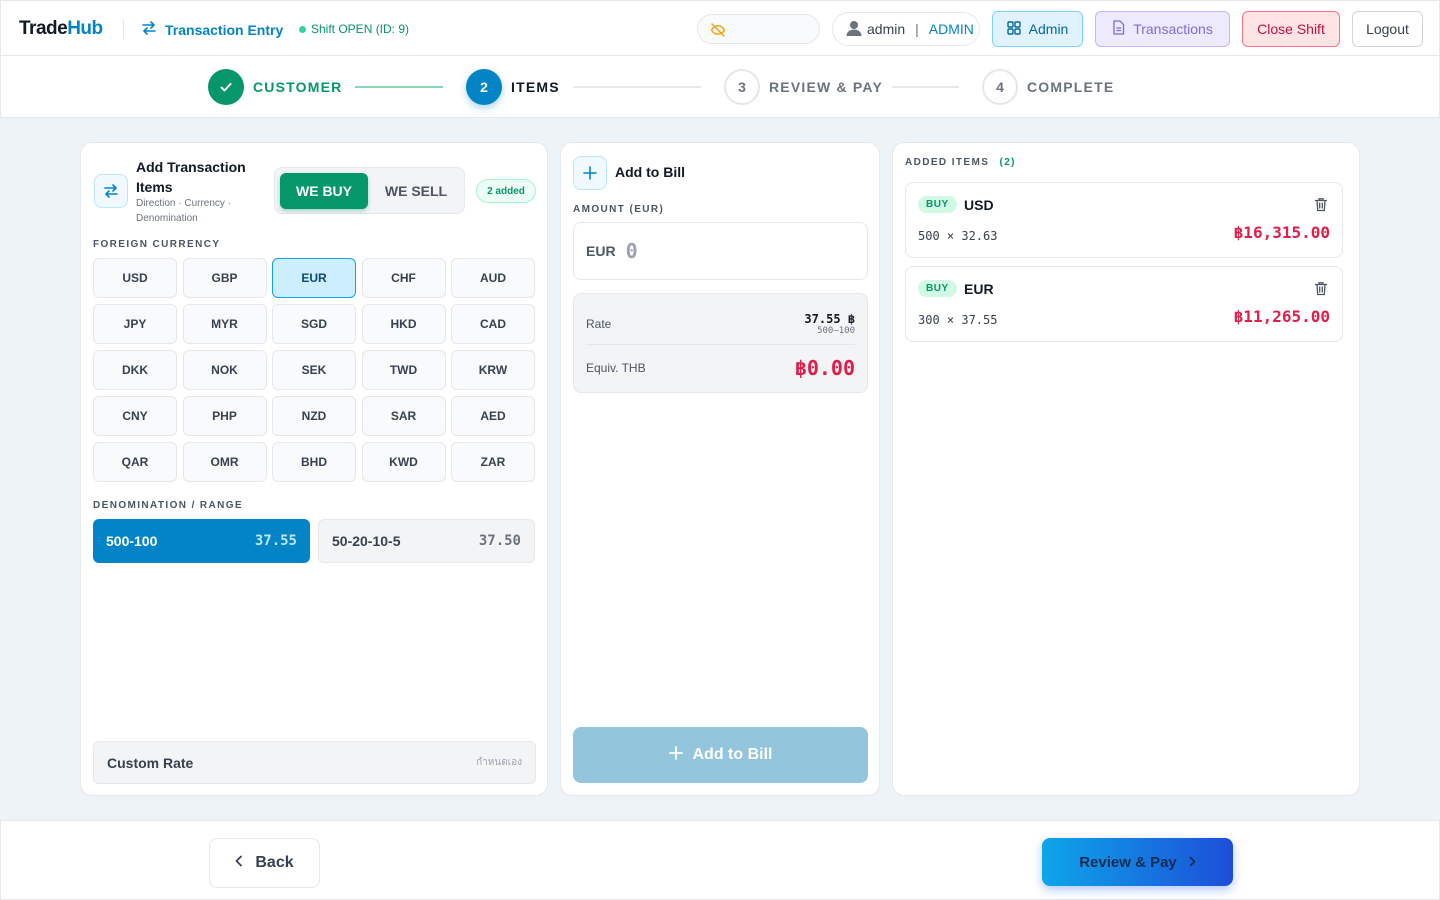 The height and width of the screenshot is (900, 1440). Describe the element at coordinates (224, 278) in the screenshot. I see `currency-button-gbp: GBP` at that location.